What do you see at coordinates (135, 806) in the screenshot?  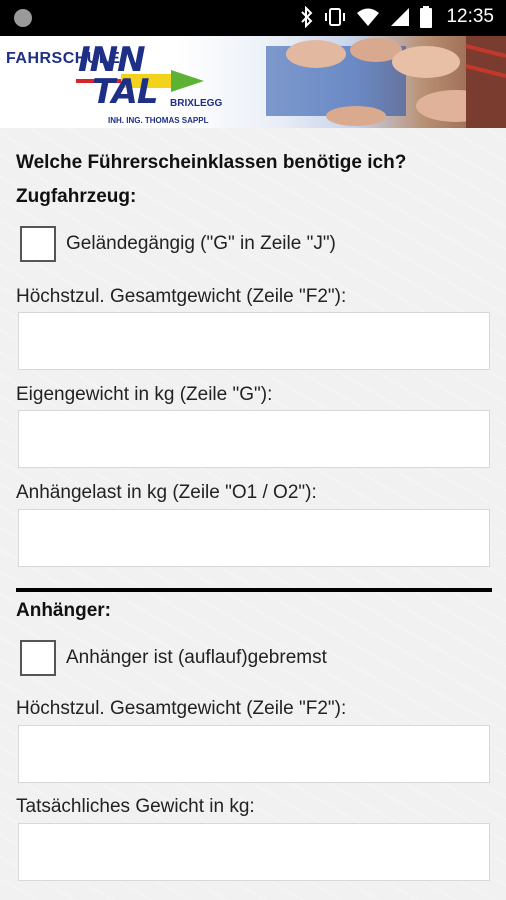 I see `actual-weight-label: Tatsächliches Gewicht in kg:` at bounding box center [135, 806].